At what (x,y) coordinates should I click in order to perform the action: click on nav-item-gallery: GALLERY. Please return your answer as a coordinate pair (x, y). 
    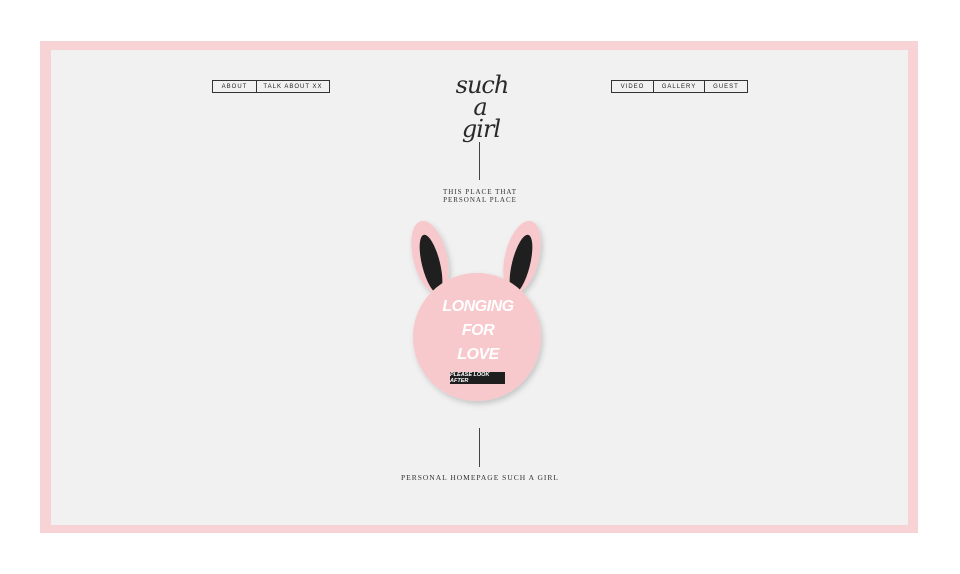
    Looking at the image, I should click on (679, 86).